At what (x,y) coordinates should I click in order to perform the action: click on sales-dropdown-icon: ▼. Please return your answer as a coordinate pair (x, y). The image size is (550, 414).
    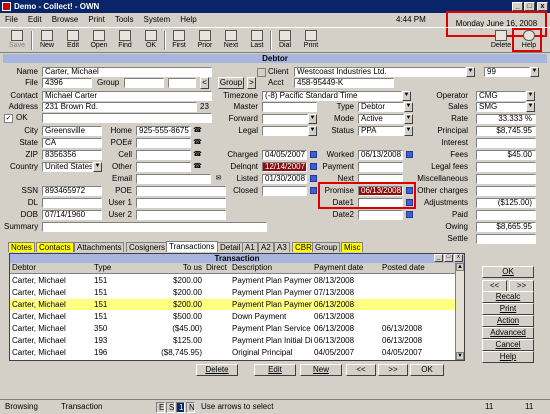
    Looking at the image, I should click on (530, 107).